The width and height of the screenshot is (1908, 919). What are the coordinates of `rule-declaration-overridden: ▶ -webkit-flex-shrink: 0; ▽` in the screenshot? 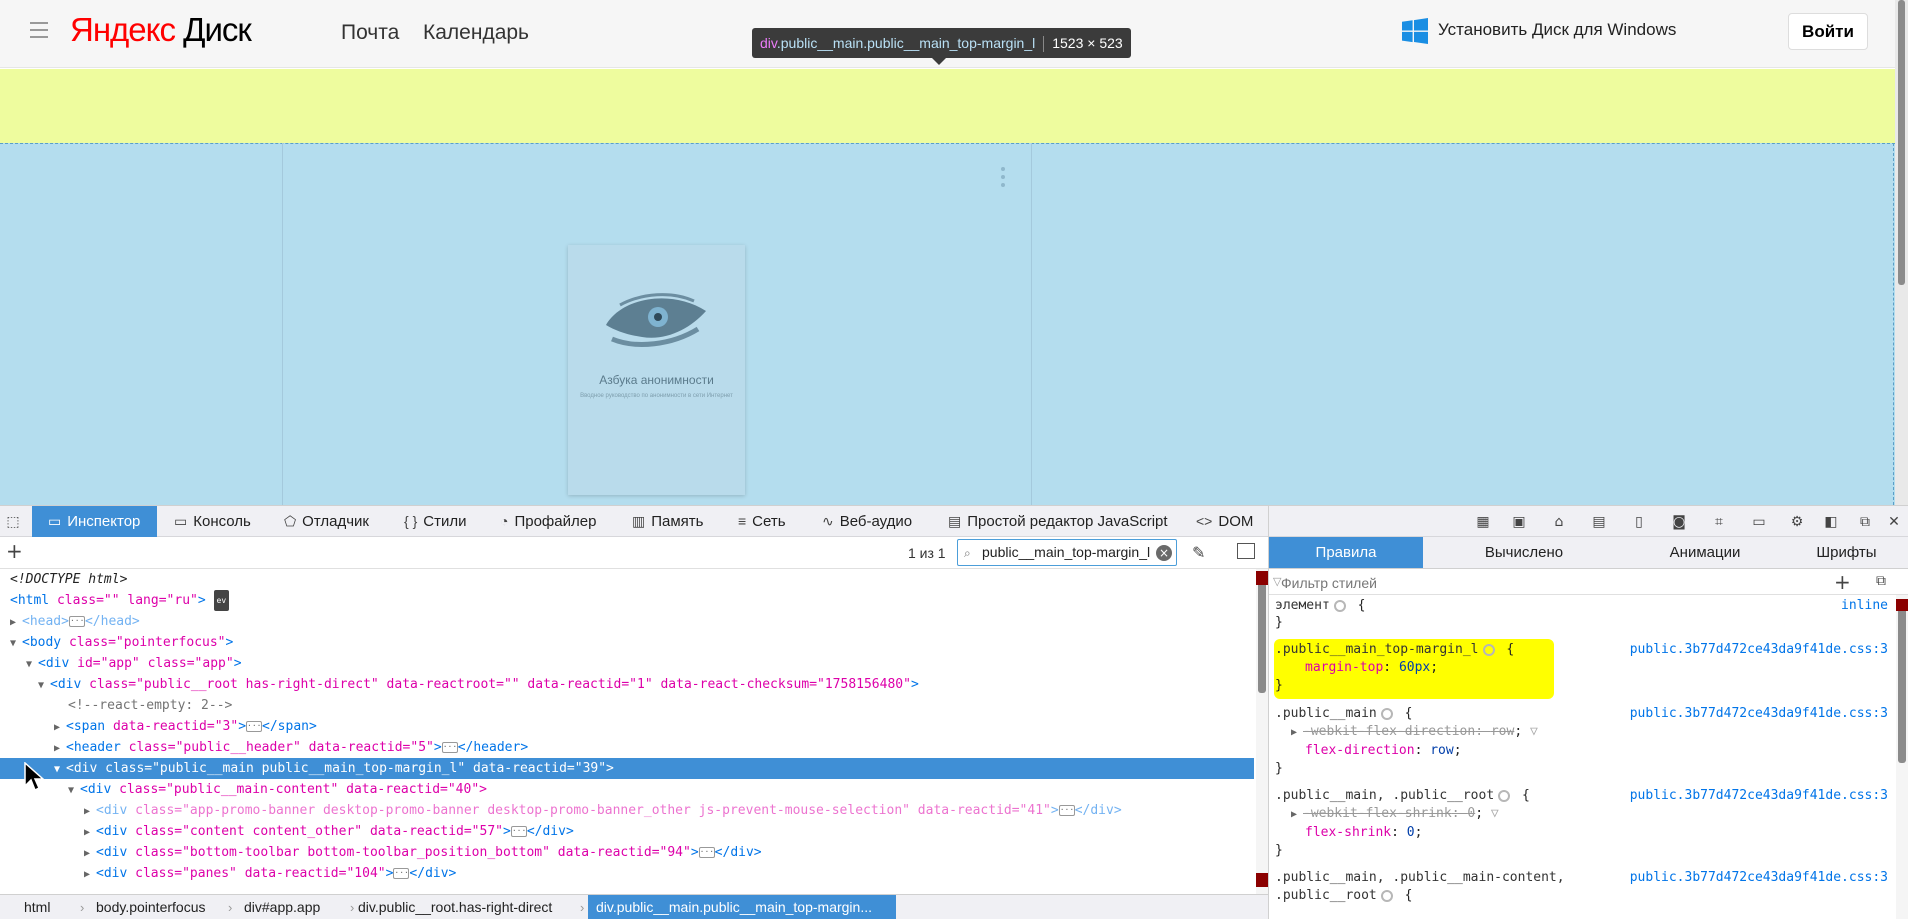 It's located at (1395, 813).